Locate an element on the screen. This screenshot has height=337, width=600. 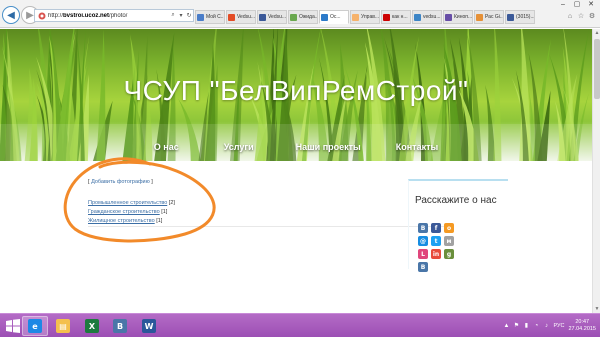
category-item: Жилищное строительство [1] is located at coordinates (223, 221).